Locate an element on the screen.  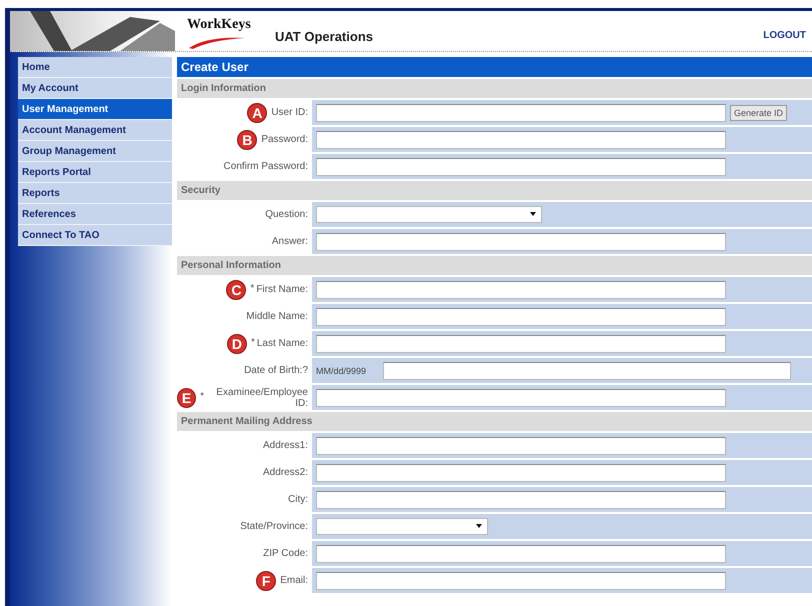
field-label: Question: is located at coordinates (286, 214).